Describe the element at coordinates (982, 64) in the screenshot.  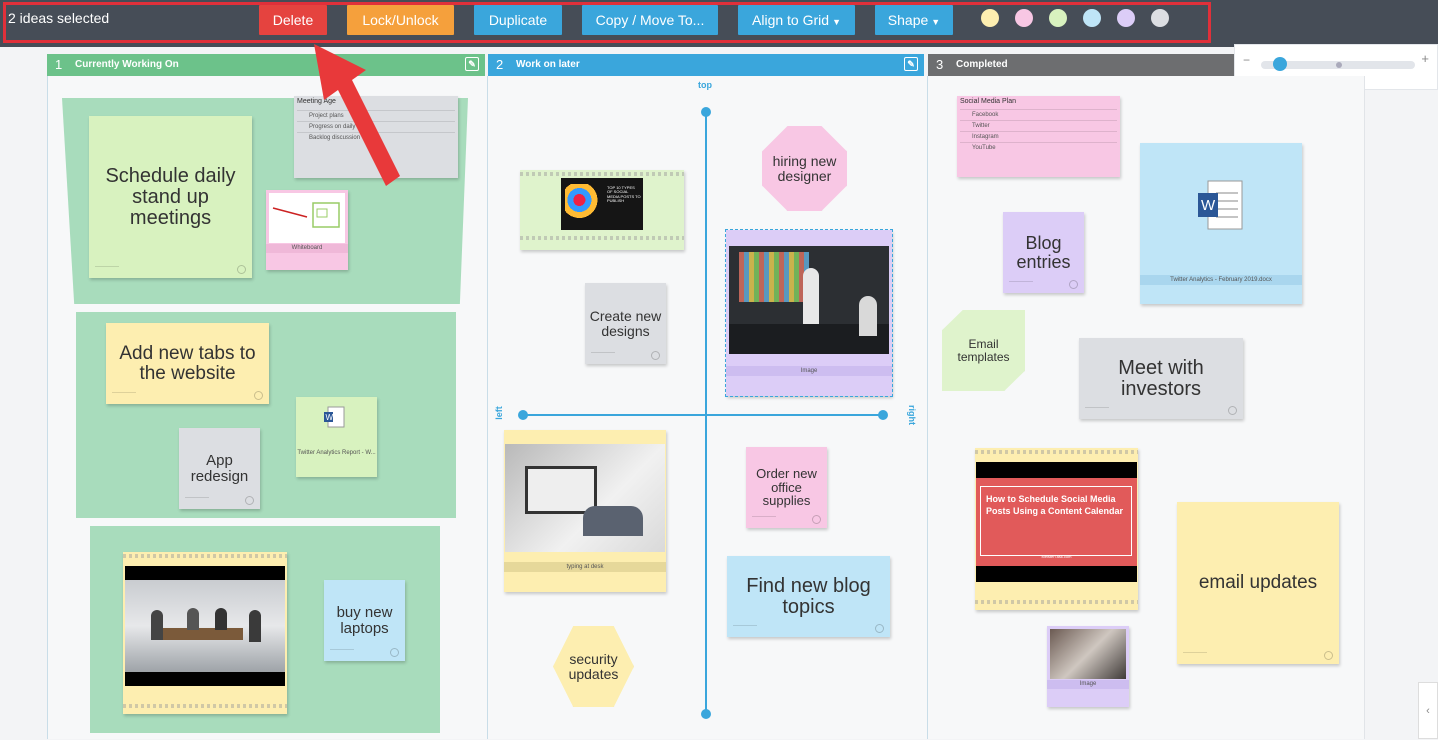
I see `column-title: Completed` at that location.